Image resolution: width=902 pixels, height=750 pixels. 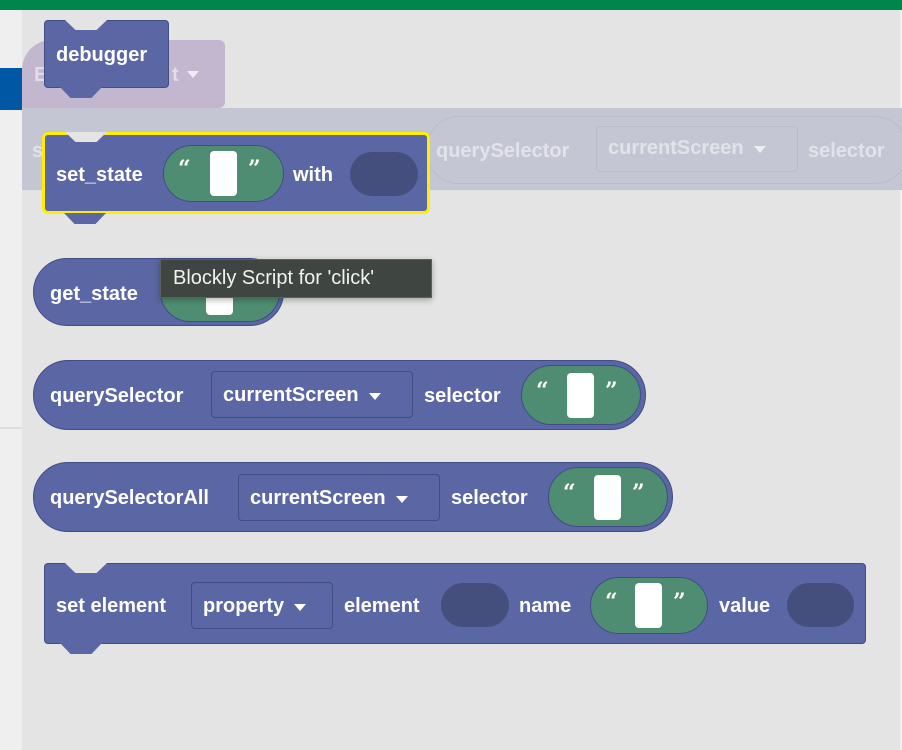 I want to click on set-state-block: set_state “ ” with, so click(x=236, y=173).